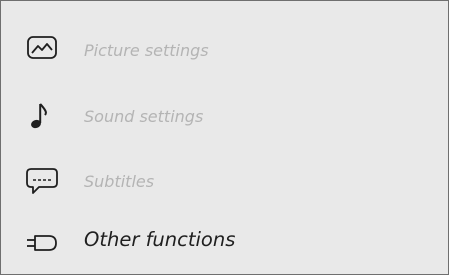  Describe the element at coordinates (119, 181) in the screenshot. I see `menu-item-label: Subtitles` at that location.